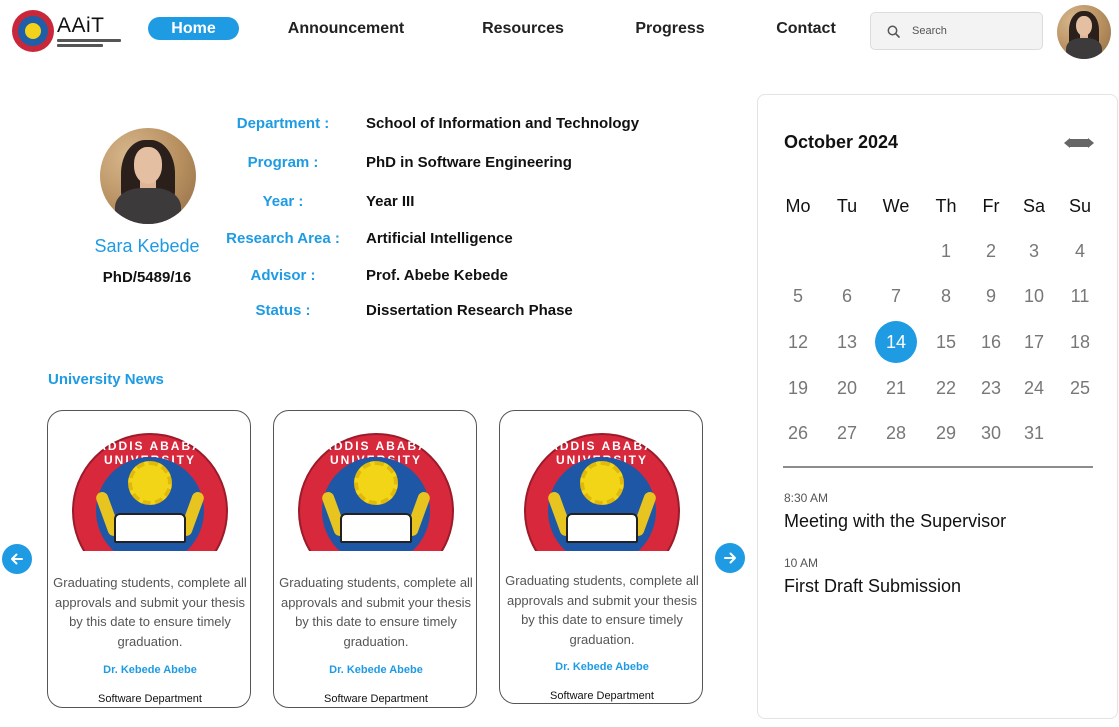  Describe the element at coordinates (283, 238) in the screenshot. I see `research-area-label: Research Area :` at that location.